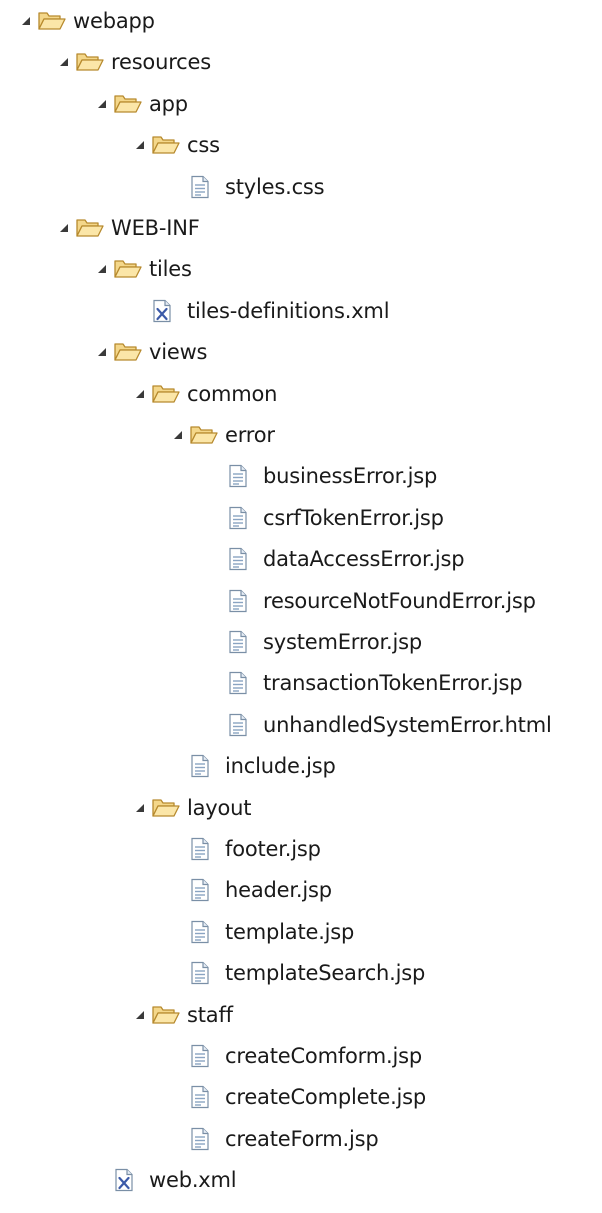 Image resolution: width=602 pixels, height=1213 pixels. Describe the element at coordinates (273, 849) in the screenshot. I see `tree-item-label: footer.jsp` at that location.